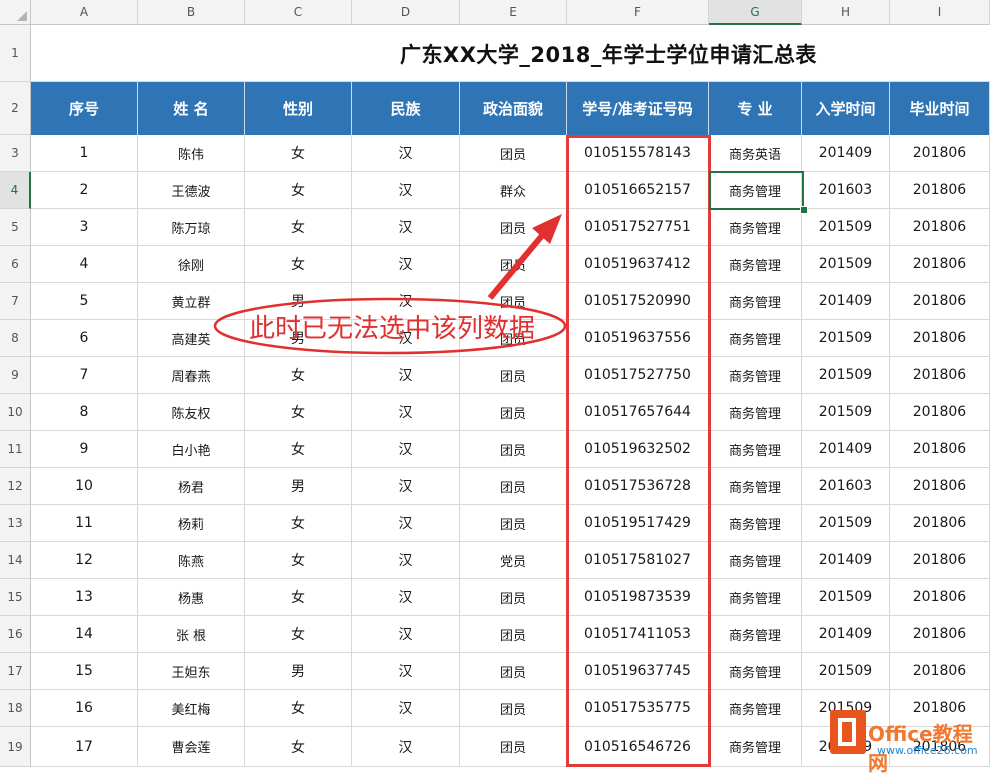  Describe the element at coordinates (406, 375) in the screenshot. I see `cell-d9: 汉` at that location.